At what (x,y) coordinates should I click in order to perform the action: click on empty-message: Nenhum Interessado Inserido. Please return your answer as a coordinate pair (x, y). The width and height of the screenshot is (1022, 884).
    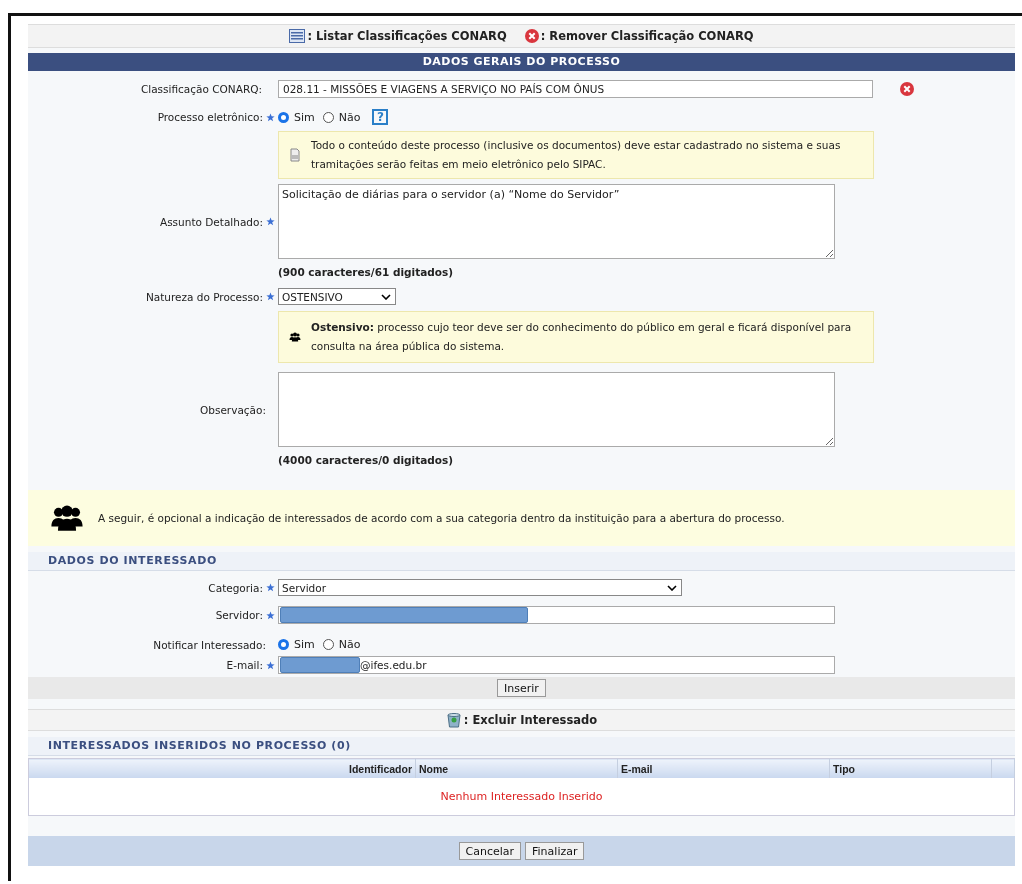
    Looking at the image, I should click on (521, 796).